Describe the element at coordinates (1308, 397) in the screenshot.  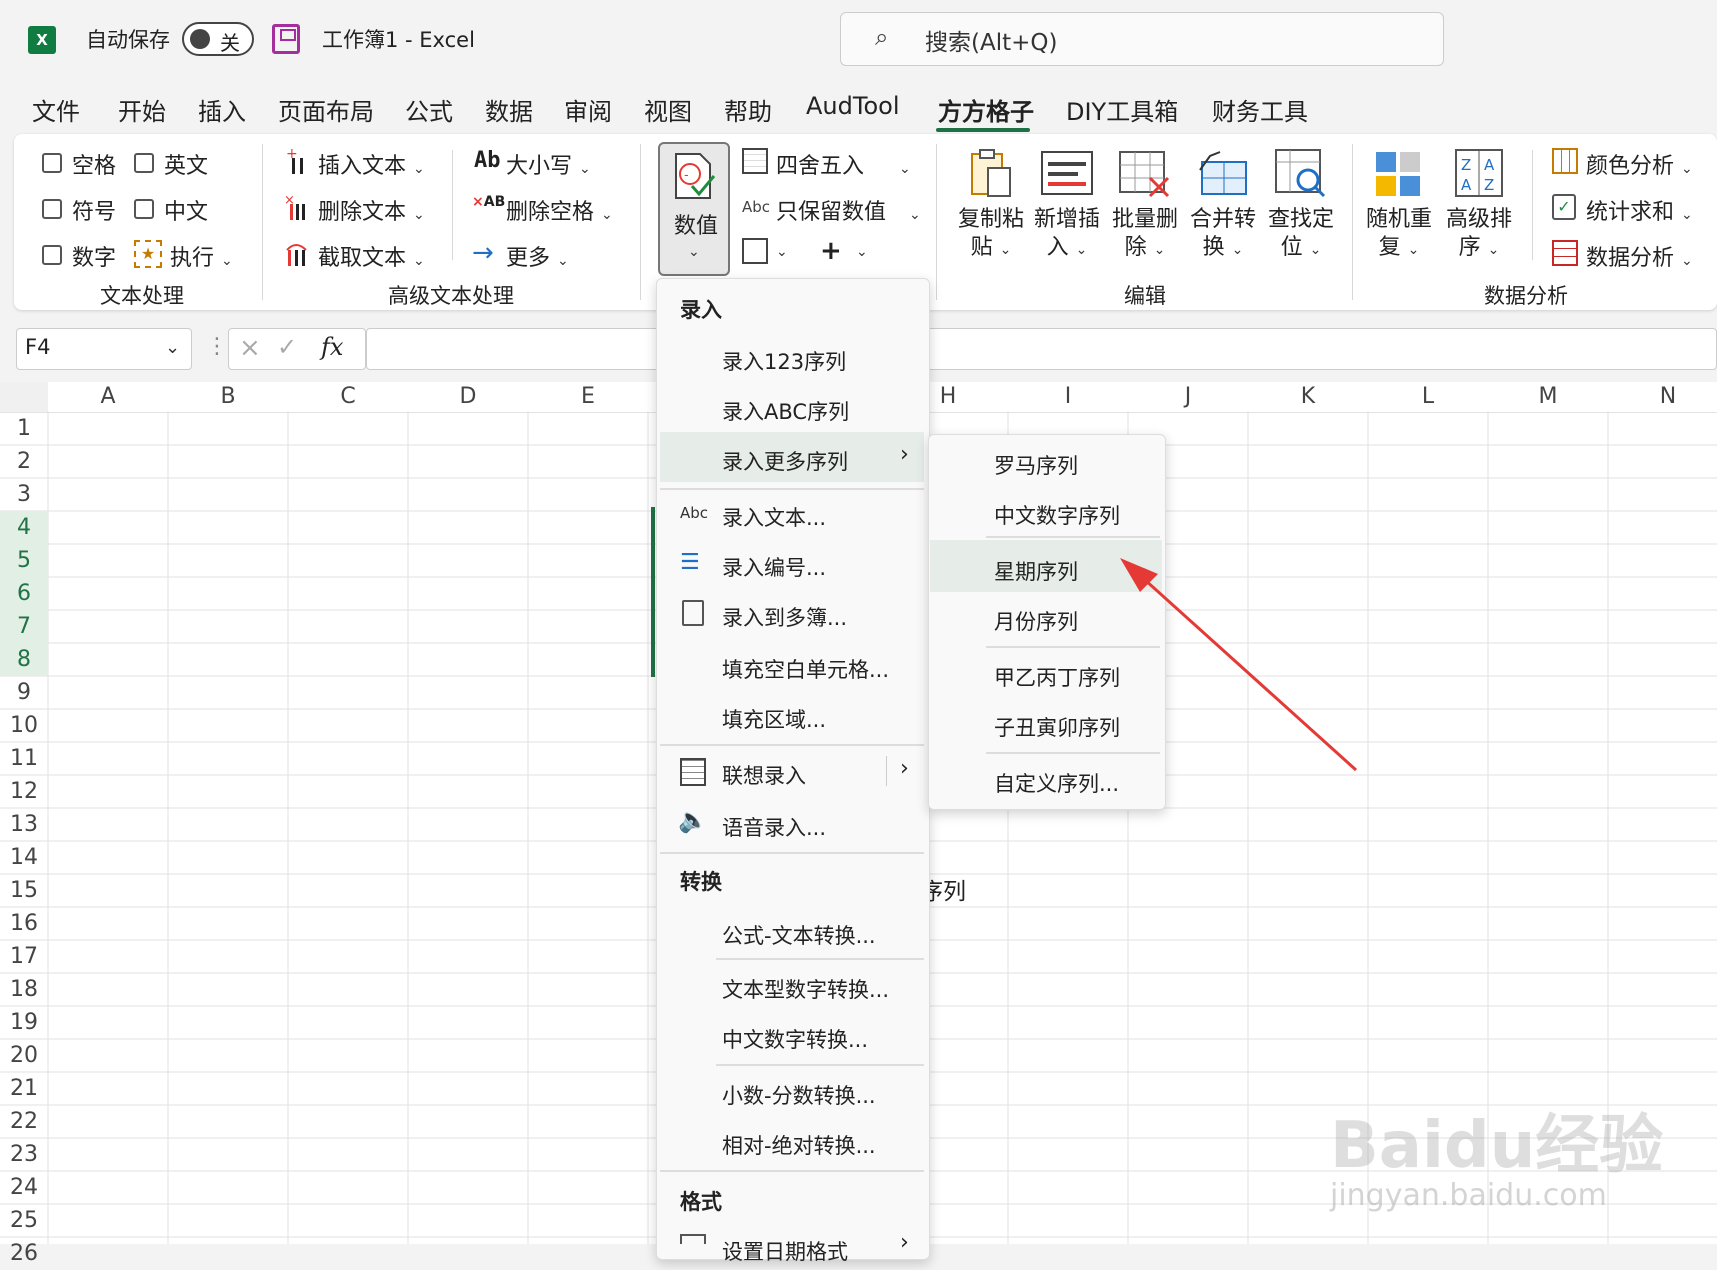
I see `column-header-k: K` at that location.